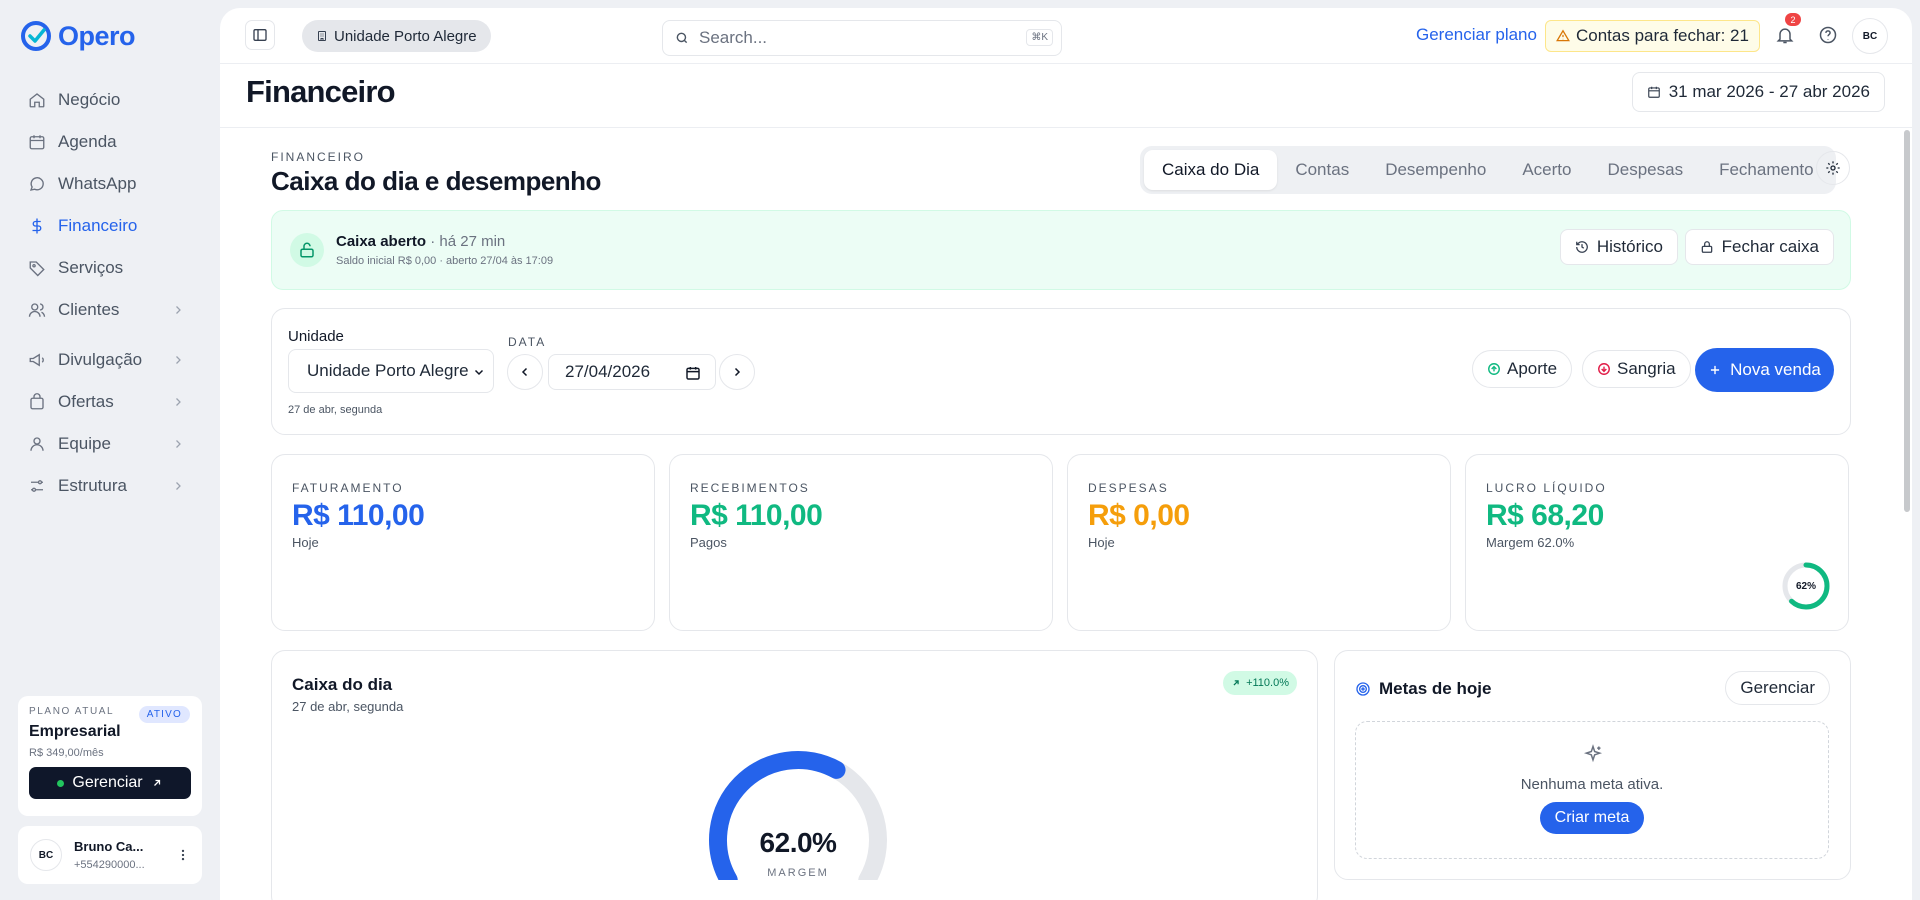 The height and width of the screenshot is (900, 1920). I want to click on warning-icon, so click(1563, 35).